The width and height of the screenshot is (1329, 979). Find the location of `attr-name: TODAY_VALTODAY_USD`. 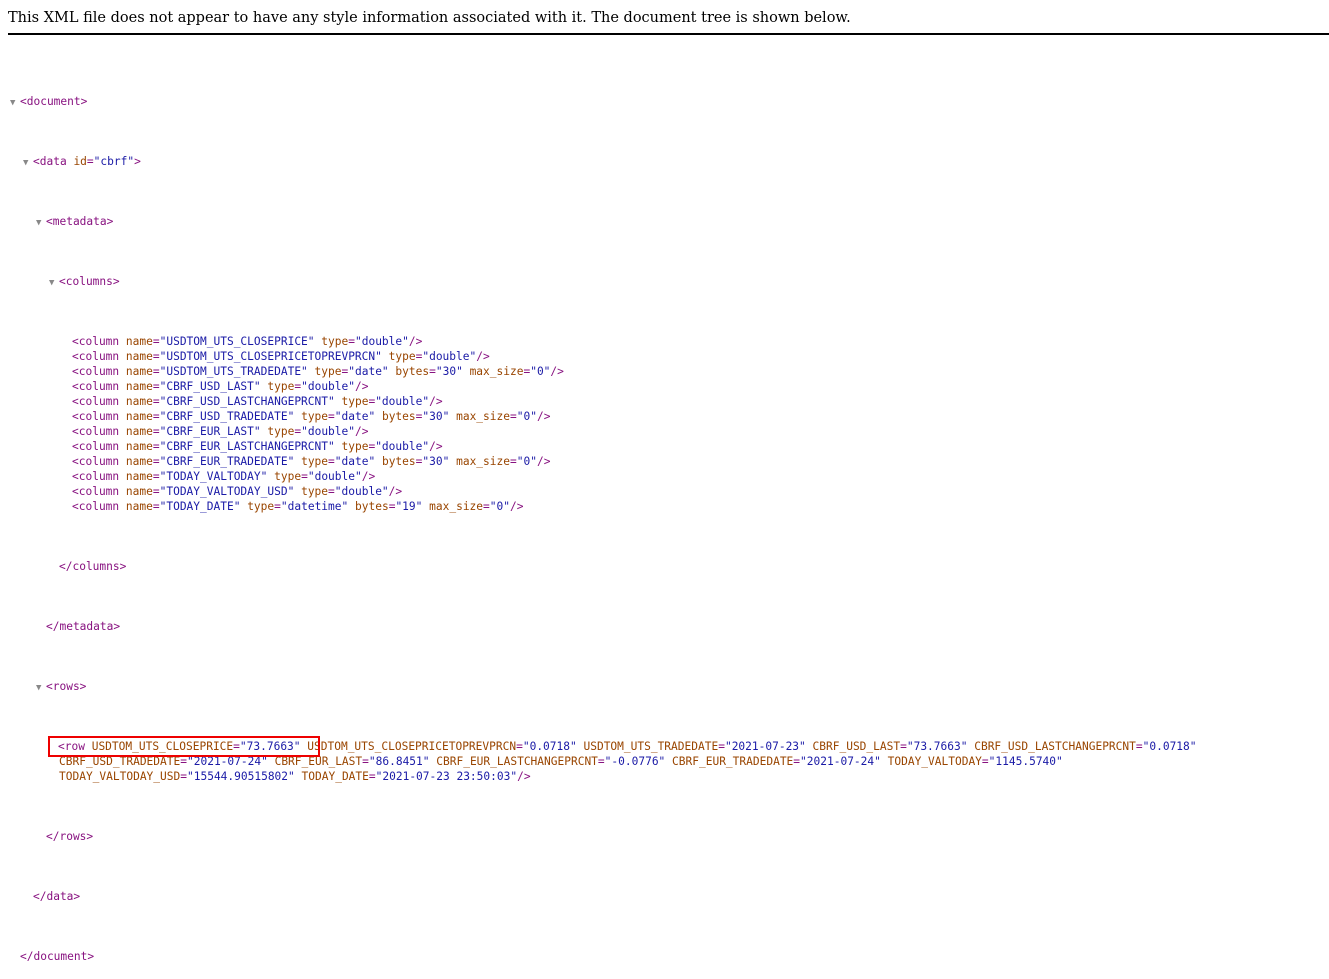

attr-name: TODAY_VALTODAY_USD is located at coordinates (120, 776).